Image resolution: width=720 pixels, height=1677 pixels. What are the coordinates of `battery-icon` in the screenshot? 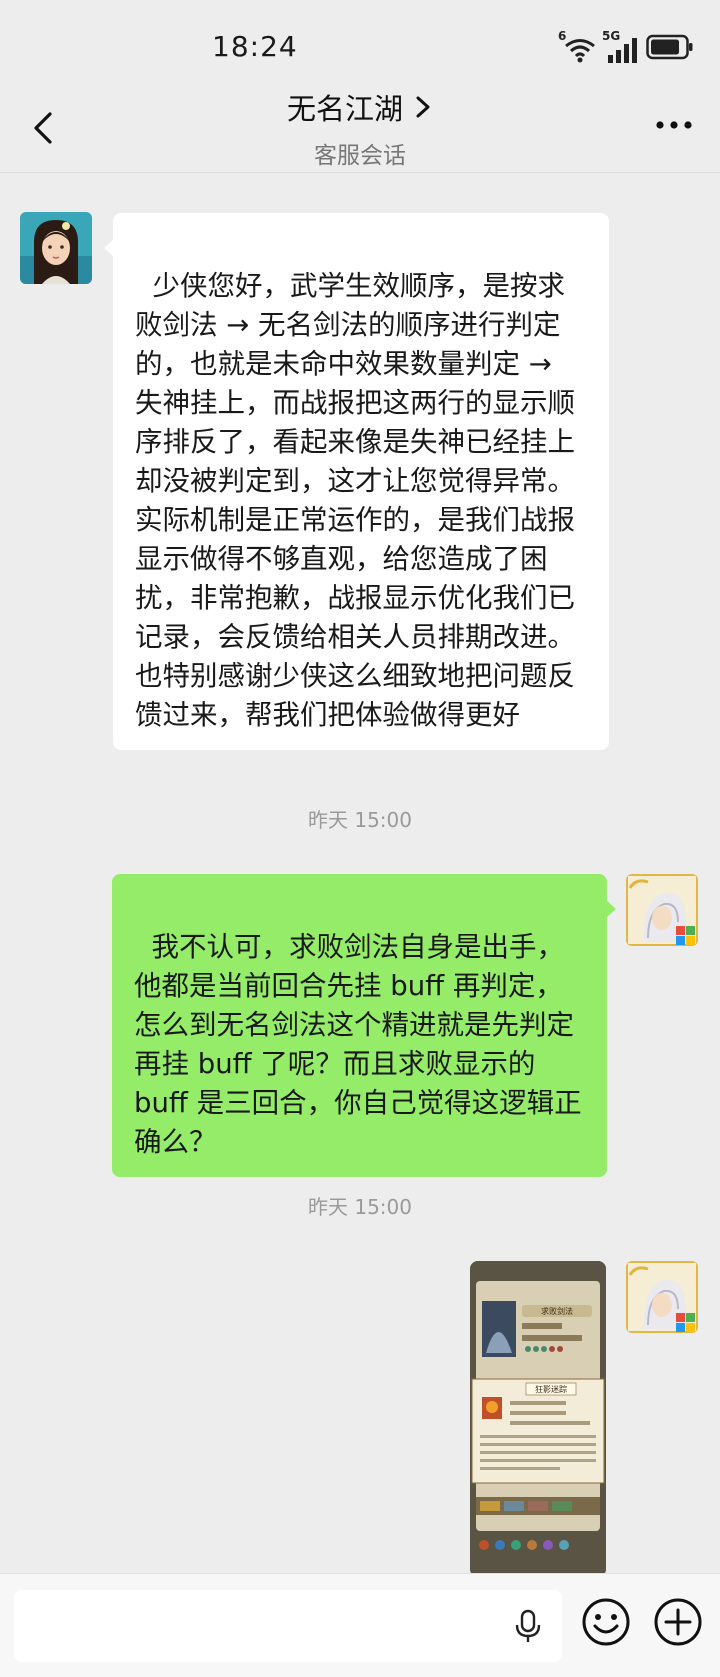 It's located at (670, 49).